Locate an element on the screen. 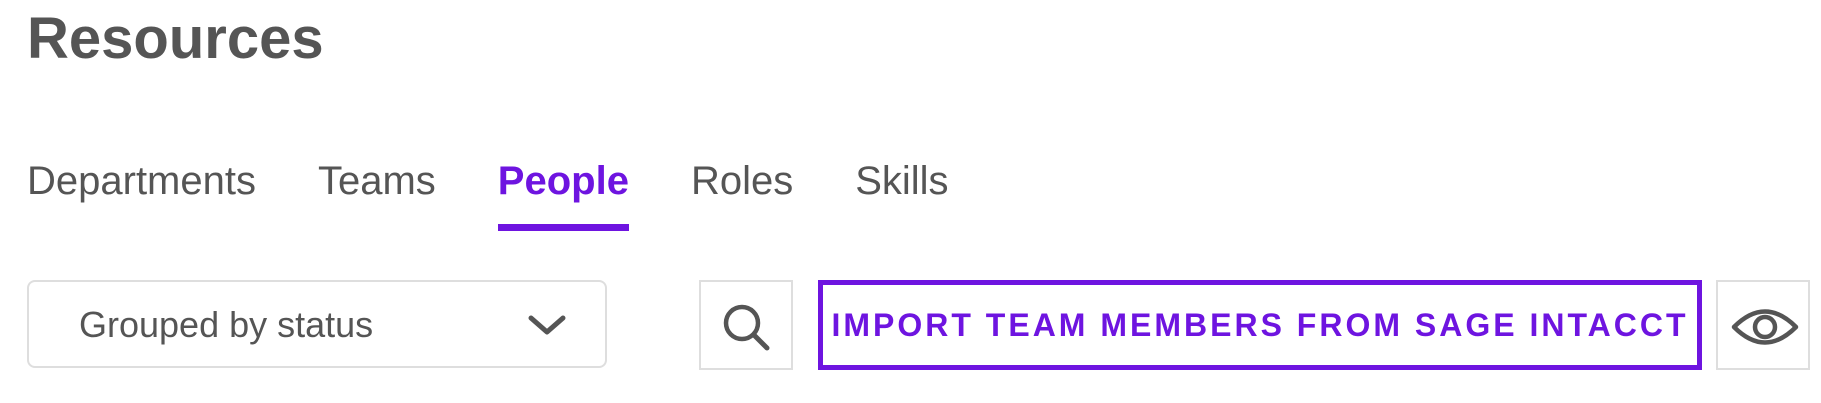  search-button is located at coordinates (746, 325).